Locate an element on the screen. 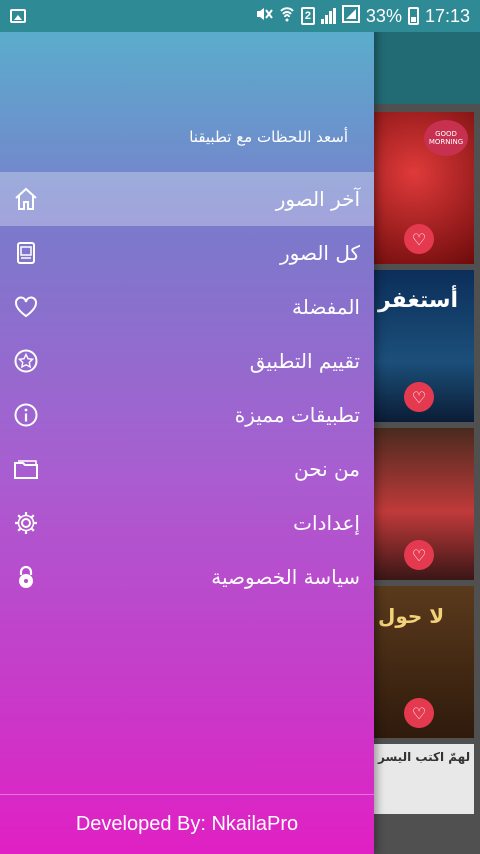 This screenshot has width=480, height=854. image-thumbnail: ♡ is located at coordinates (424, 504).